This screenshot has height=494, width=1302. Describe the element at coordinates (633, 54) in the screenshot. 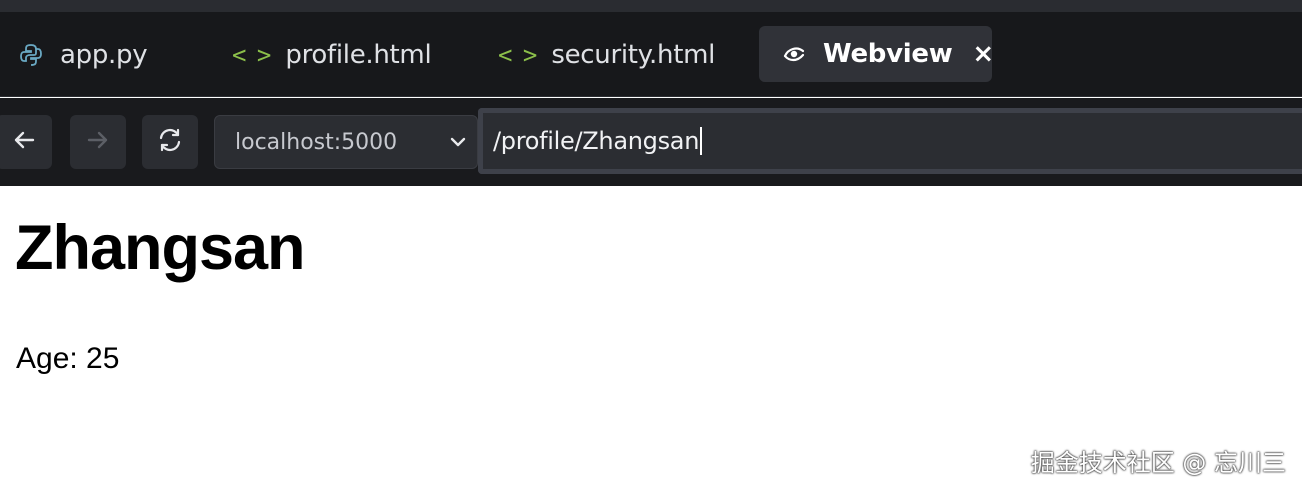

I see `tab-label: security.html` at that location.